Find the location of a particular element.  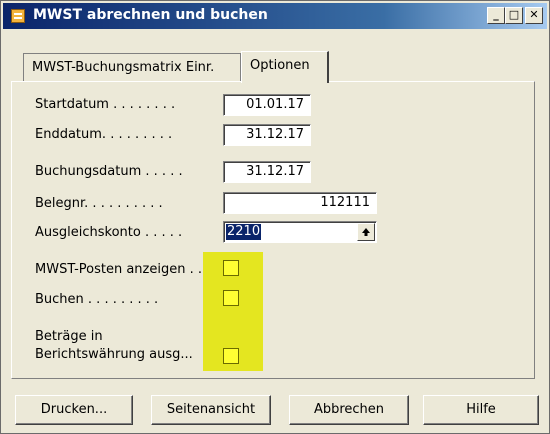

seitenansicht-button: Seitenansicht is located at coordinates (211, 410).